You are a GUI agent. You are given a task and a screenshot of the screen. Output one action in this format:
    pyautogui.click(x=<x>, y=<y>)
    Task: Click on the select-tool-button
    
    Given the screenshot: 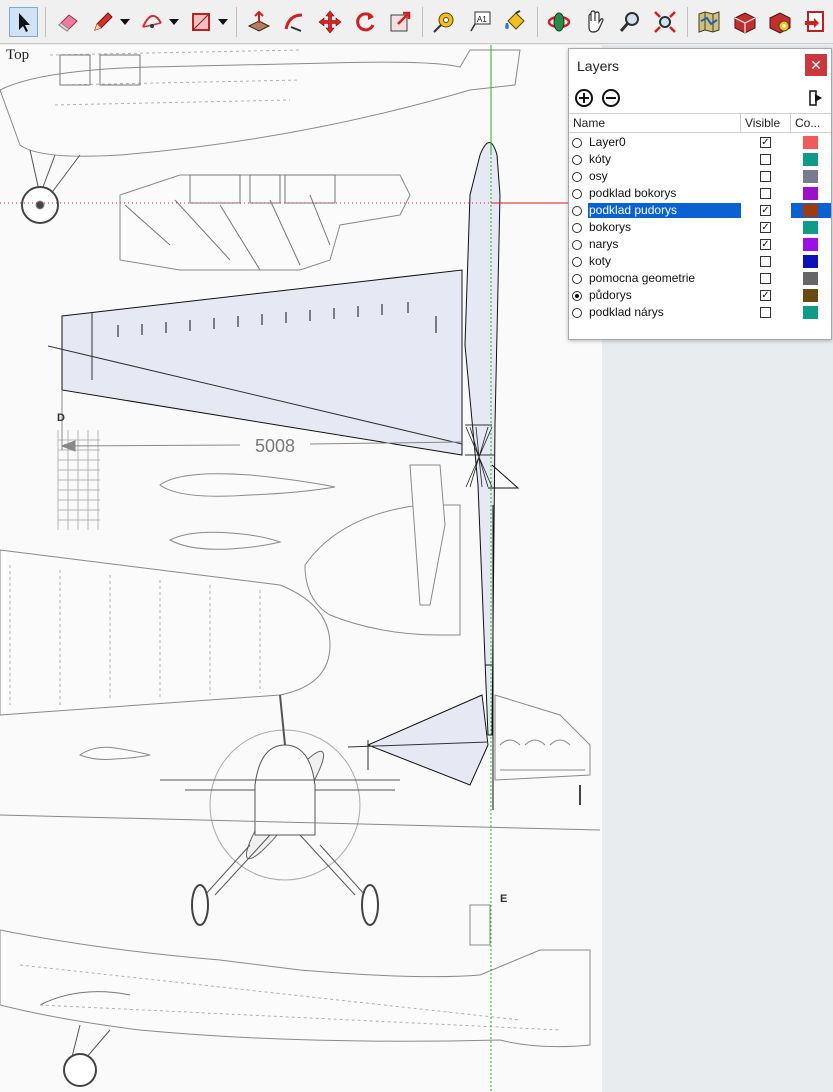 What is the action you would take?
    pyautogui.click(x=24, y=21)
    